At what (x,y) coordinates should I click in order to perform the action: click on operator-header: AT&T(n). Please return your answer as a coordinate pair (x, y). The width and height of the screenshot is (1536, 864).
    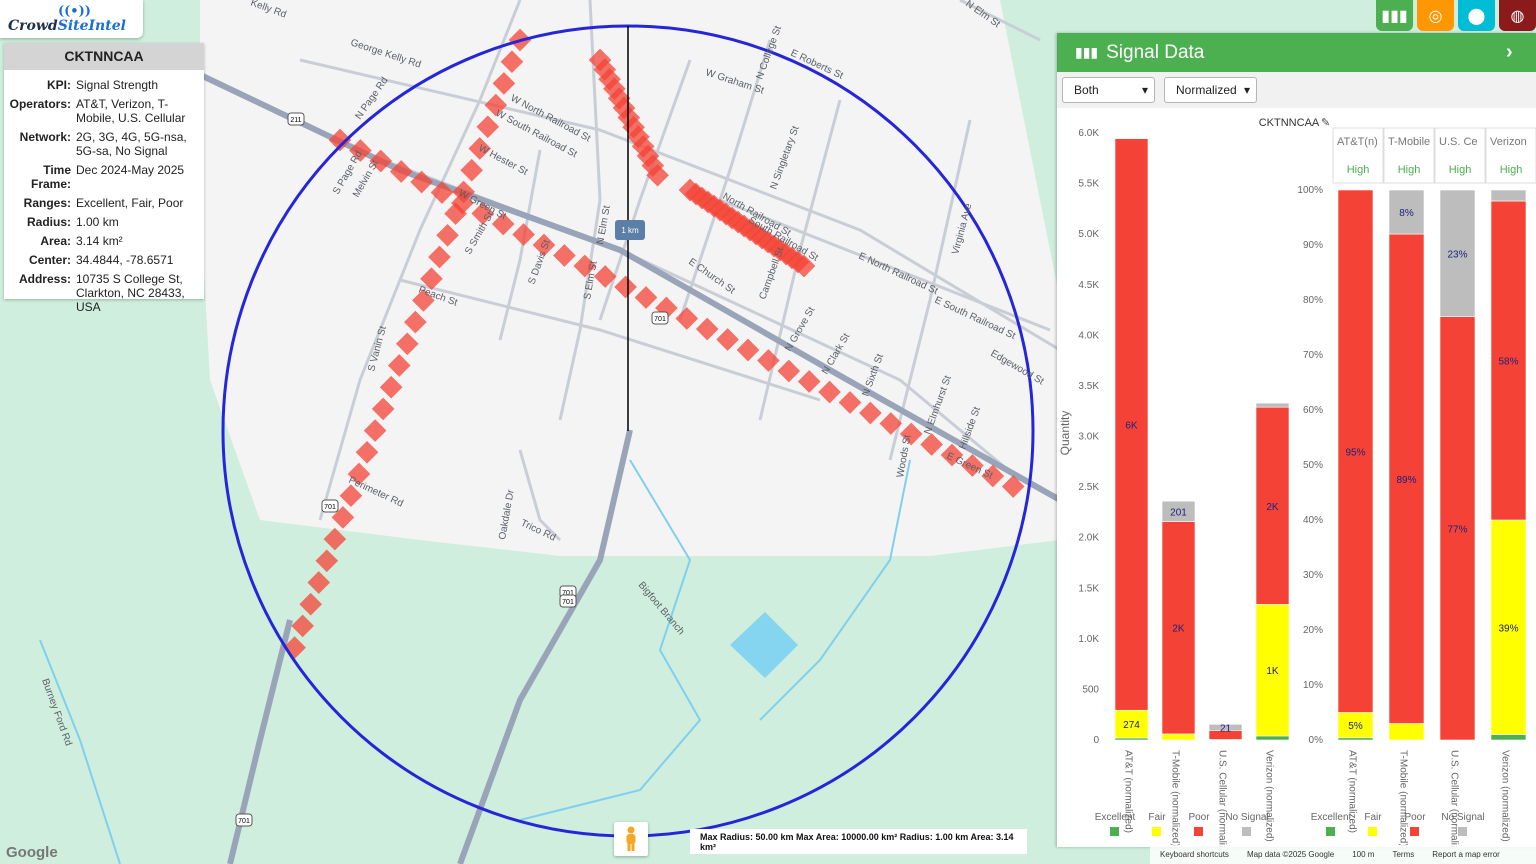
    Looking at the image, I should click on (1357, 142).